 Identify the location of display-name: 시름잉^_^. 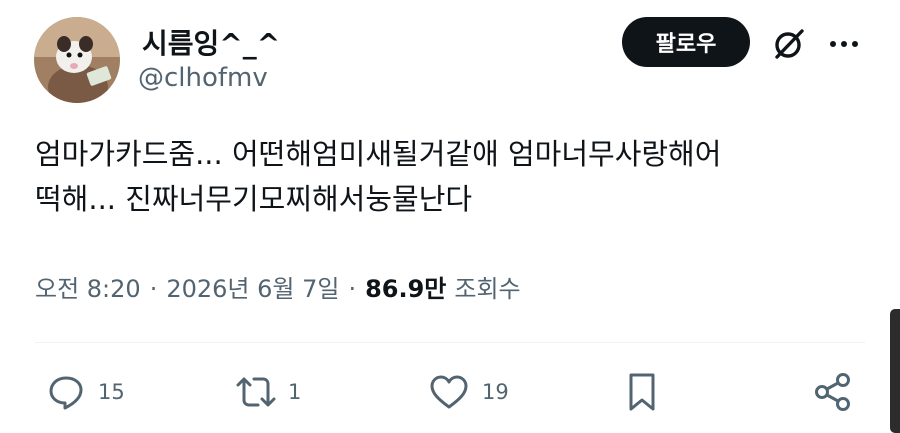
(211, 42).